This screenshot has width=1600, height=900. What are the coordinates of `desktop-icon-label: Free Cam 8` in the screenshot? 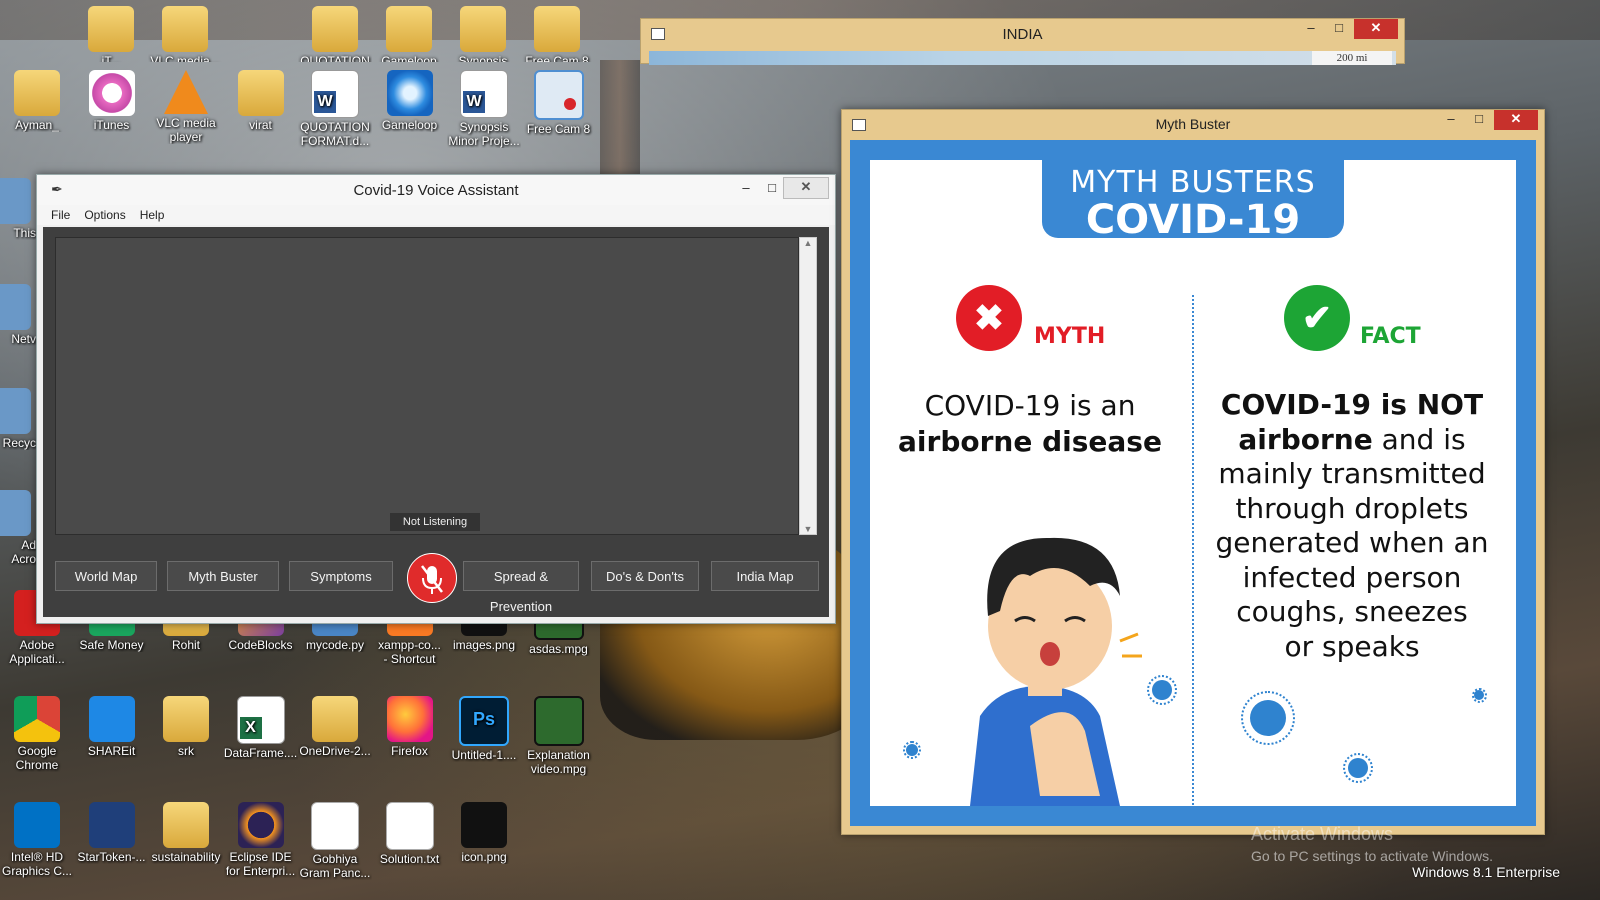 It's located at (557, 58).